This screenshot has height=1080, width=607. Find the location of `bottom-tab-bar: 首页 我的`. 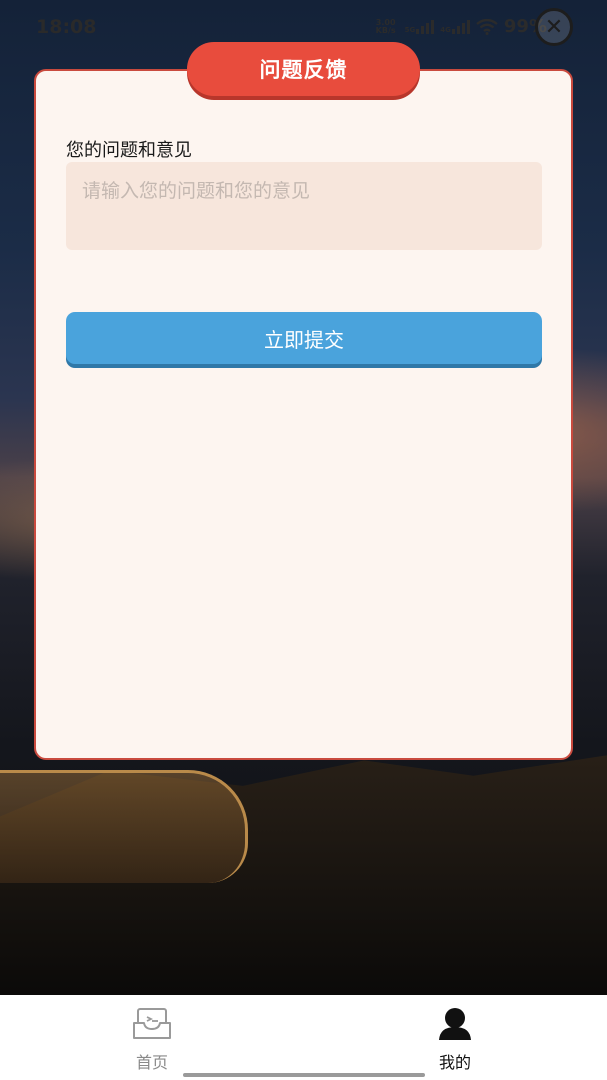

bottom-tab-bar: 首页 我的 is located at coordinates (303, 1037).